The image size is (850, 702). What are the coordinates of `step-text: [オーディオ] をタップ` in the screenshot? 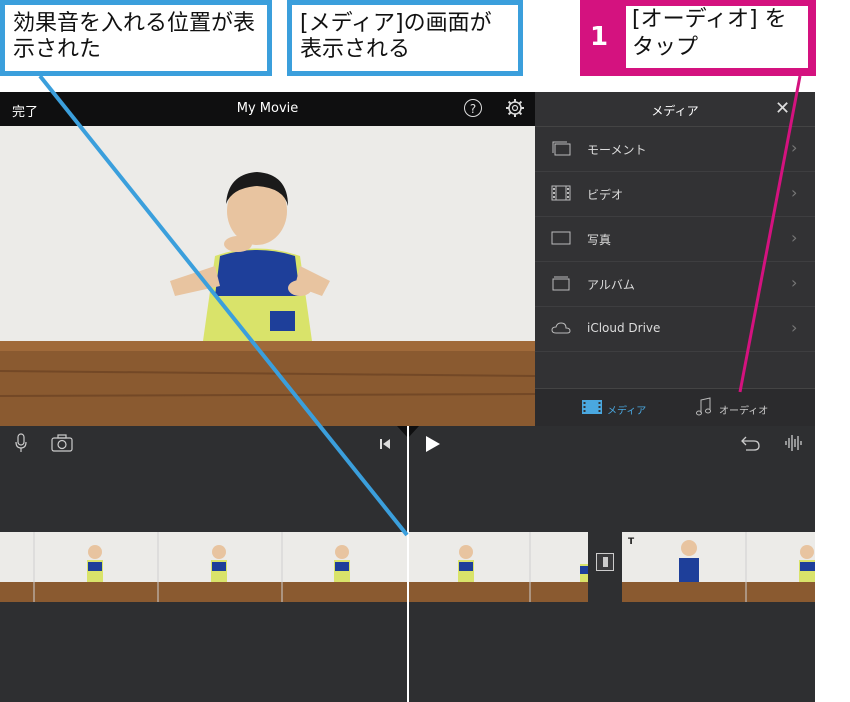 It's located at (717, 37).